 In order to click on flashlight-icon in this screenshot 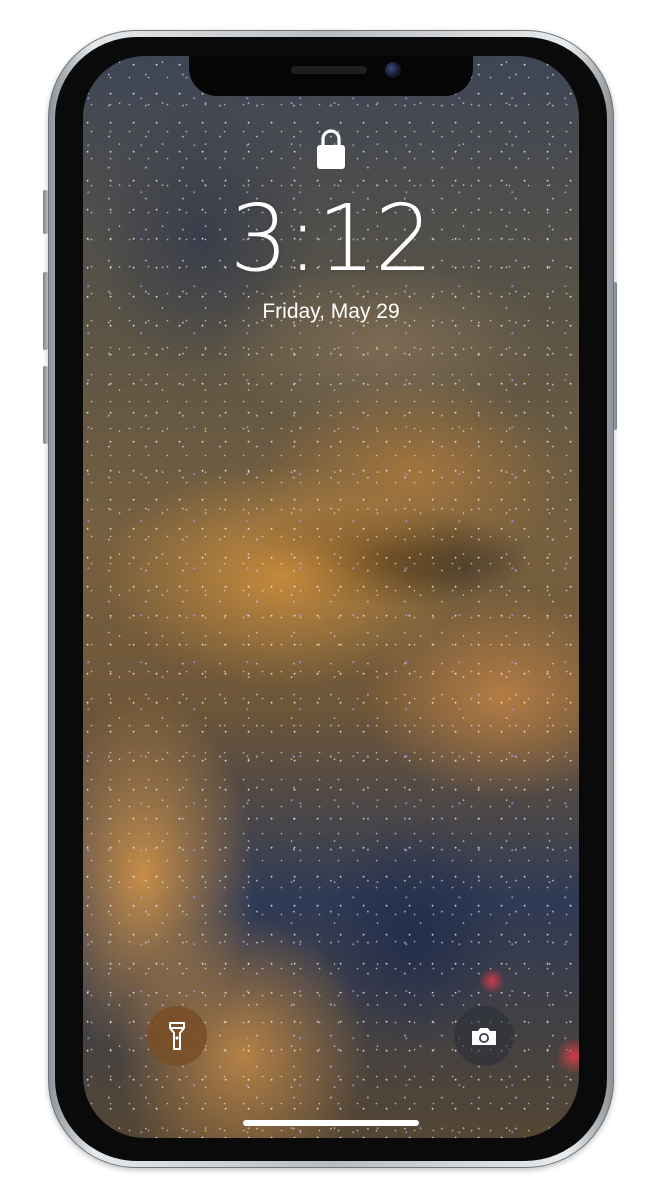, I will do `click(177, 1036)`.